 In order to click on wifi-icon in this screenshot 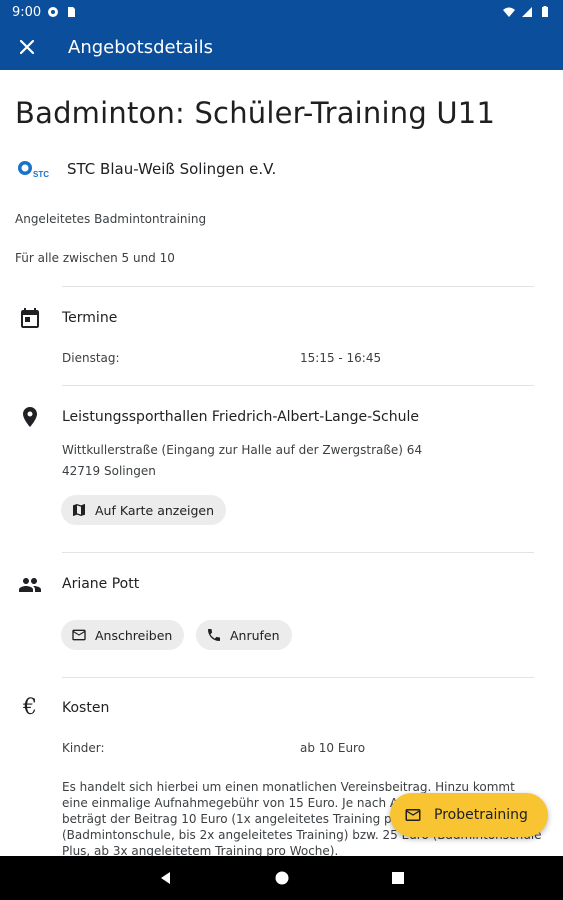, I will do `click(509, 12)`.